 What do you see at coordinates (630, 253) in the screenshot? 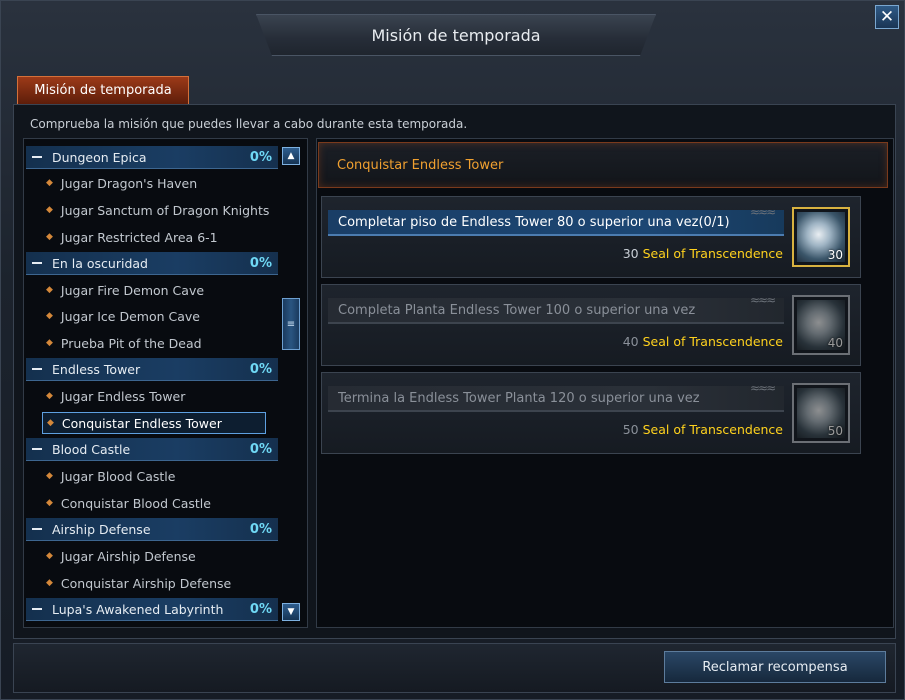
I see `reward-amount: 30` at bounding box center [630, 253].